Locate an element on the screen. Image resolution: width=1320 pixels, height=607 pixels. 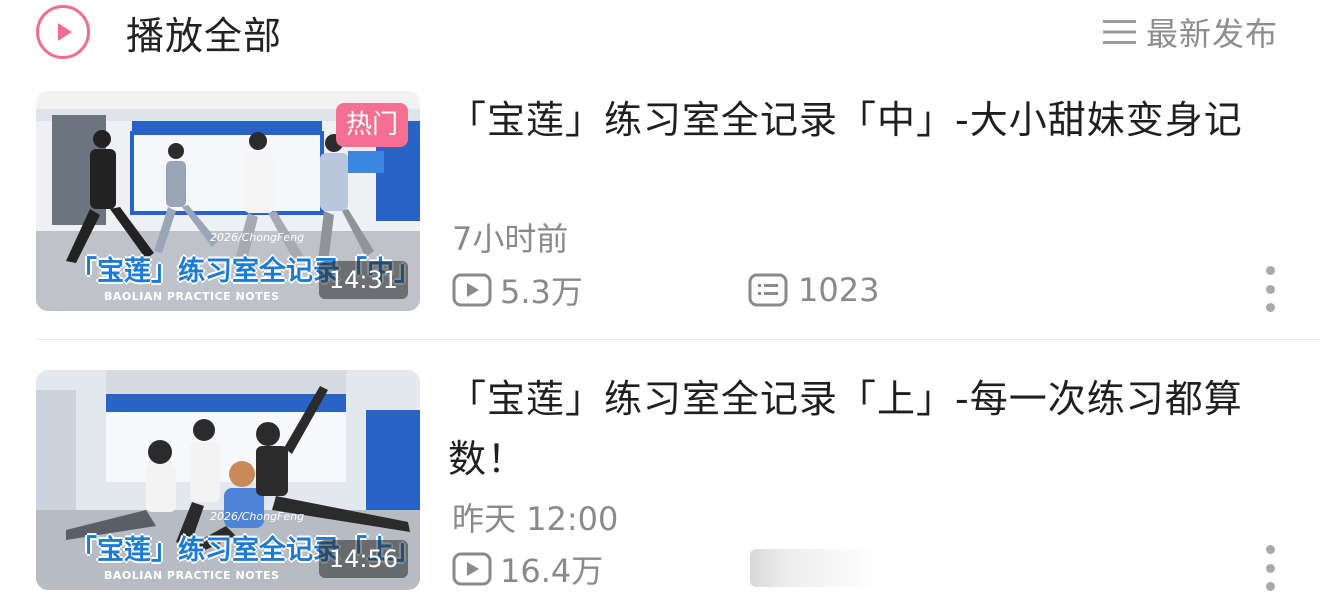
comment-icon is located at coordinates (768, 290).